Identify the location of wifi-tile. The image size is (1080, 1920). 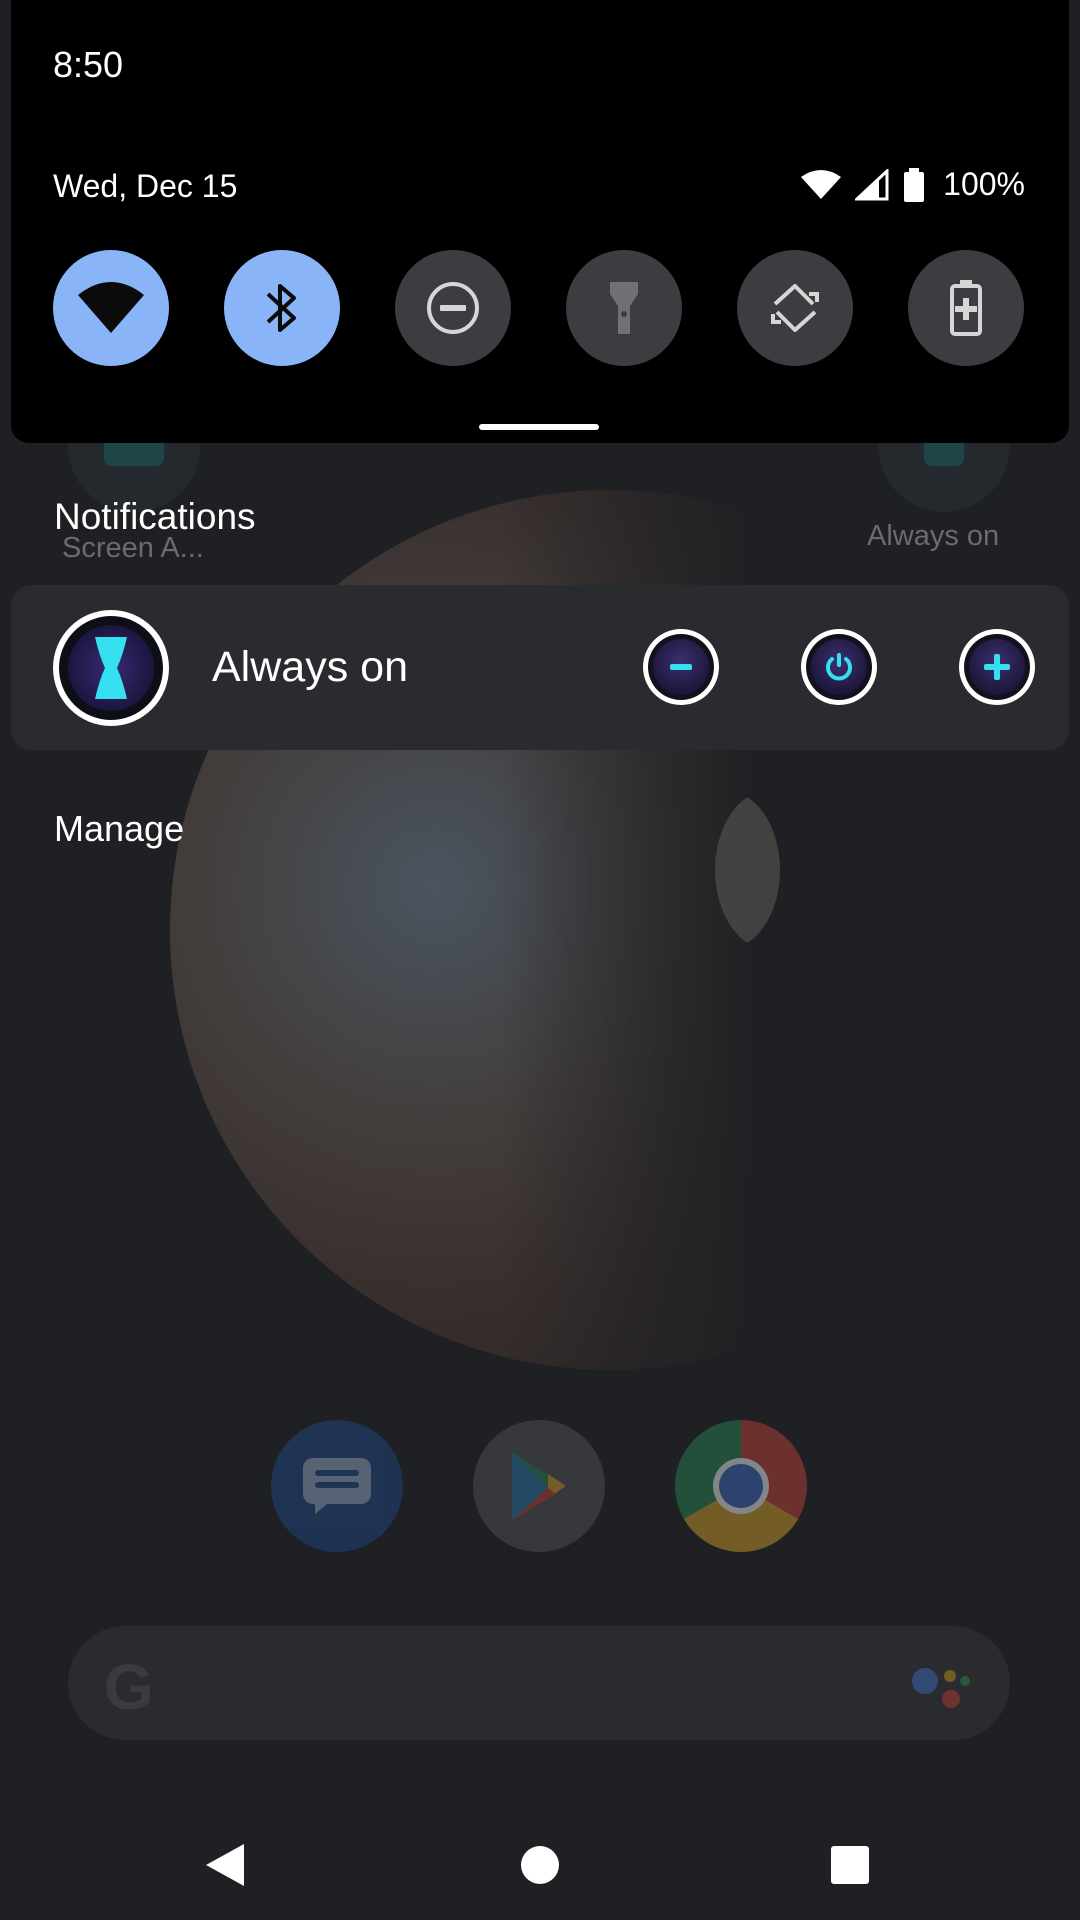
(111, 308).